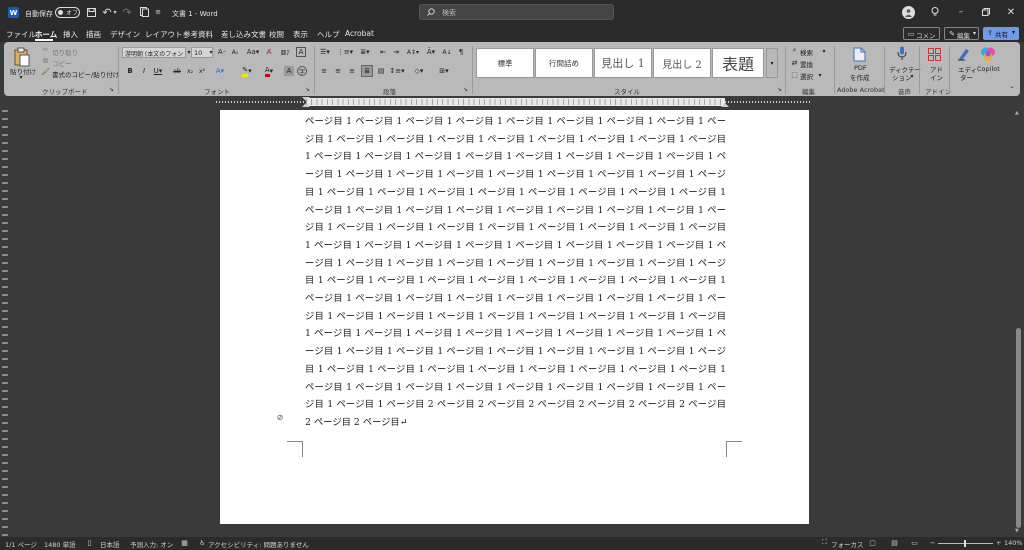 This screenshot has height=550, width=1024. Describe the element at coordinates (465, 89) in the screenshot. I see `paragraph-launcher-icon: ↘` at that location.